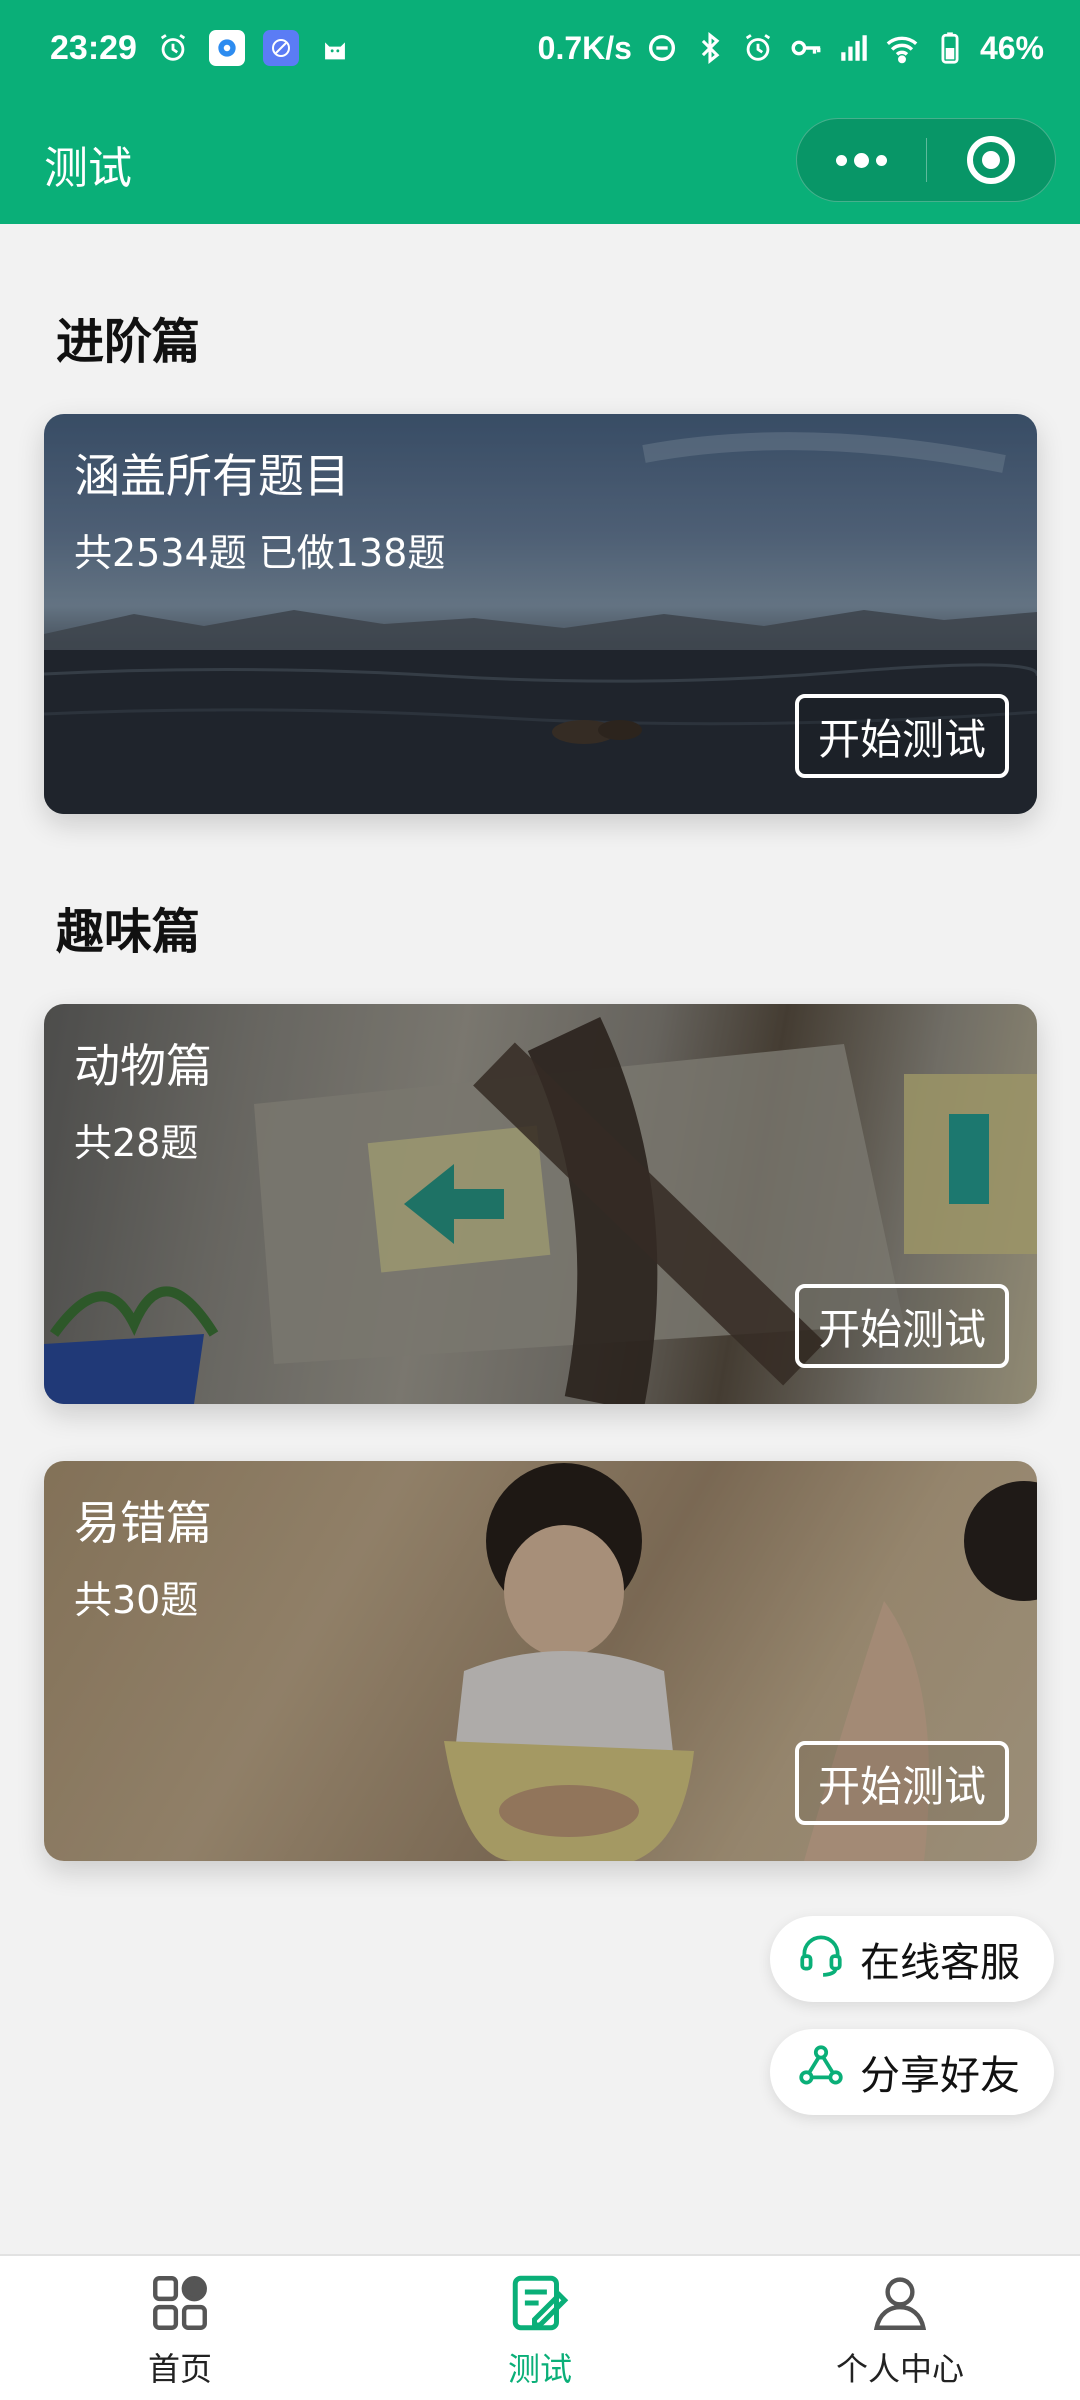  I want to click on more-dots-icon, so click(861, 160).